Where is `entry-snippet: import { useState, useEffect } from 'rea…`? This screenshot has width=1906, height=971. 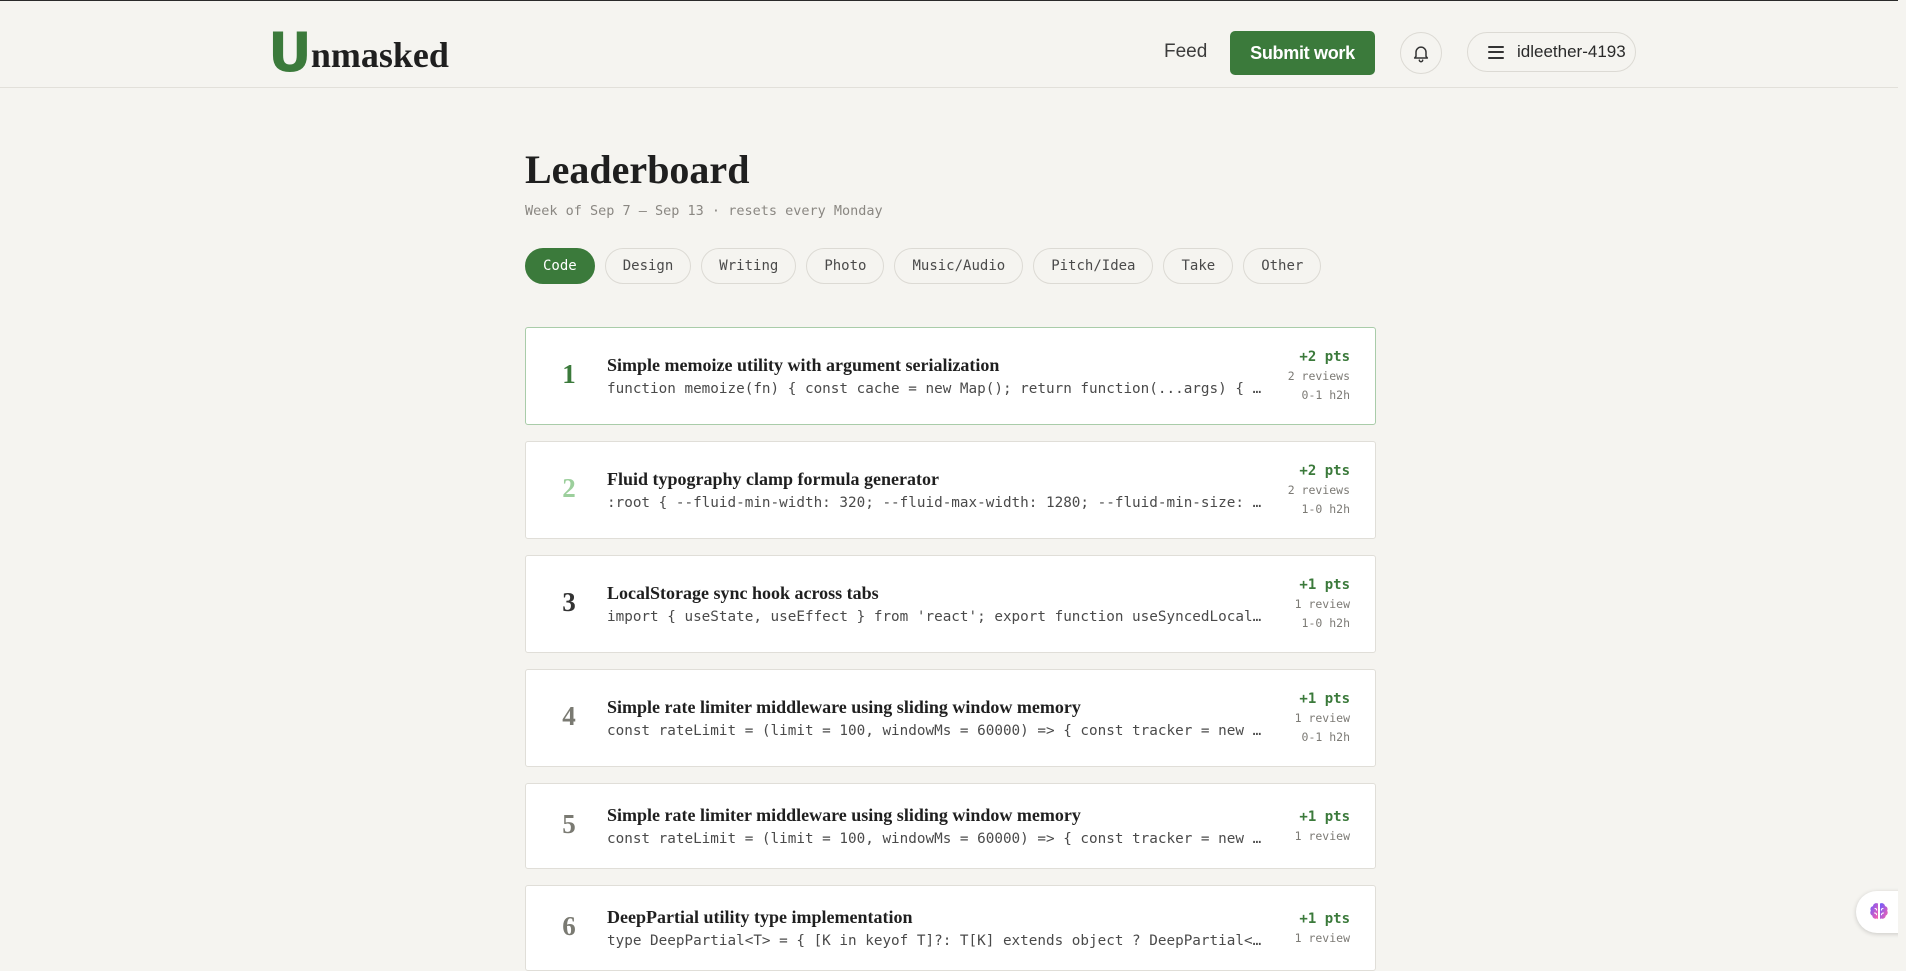 entry-snippet: import { useState, useEffect } from 'rea… is located at coordinates (936, 617).